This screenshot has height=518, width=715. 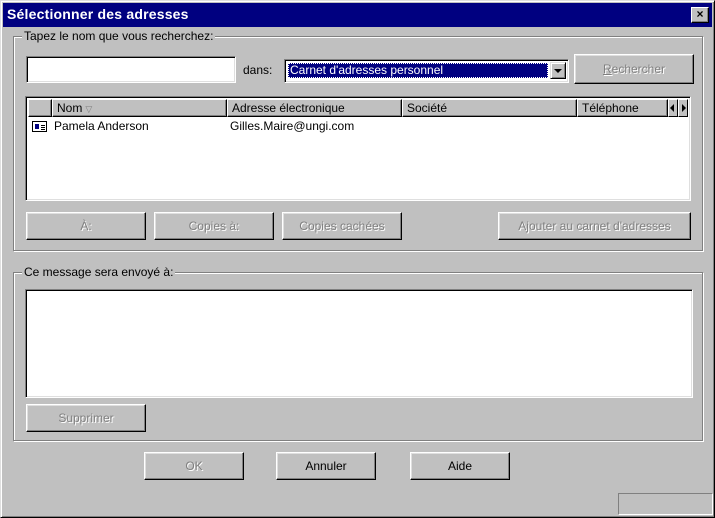 What do you see at coordinates (418, 70) in the screenshot?
I see `directory-selected-value: Carnet d'adresses personnel` at bounding box center [418, 70].